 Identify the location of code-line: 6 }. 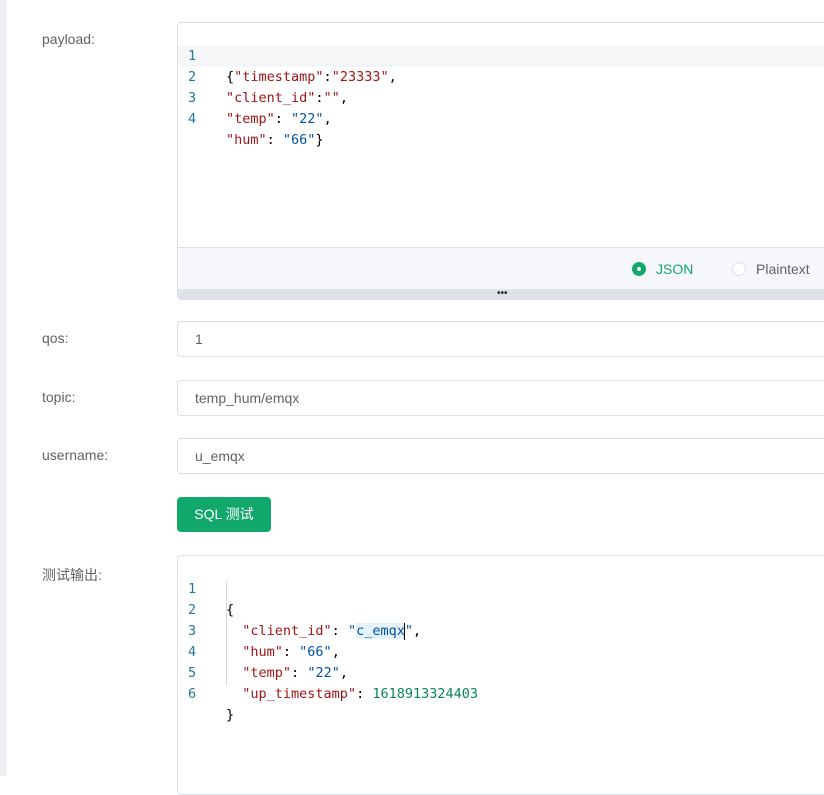
(501, 693).